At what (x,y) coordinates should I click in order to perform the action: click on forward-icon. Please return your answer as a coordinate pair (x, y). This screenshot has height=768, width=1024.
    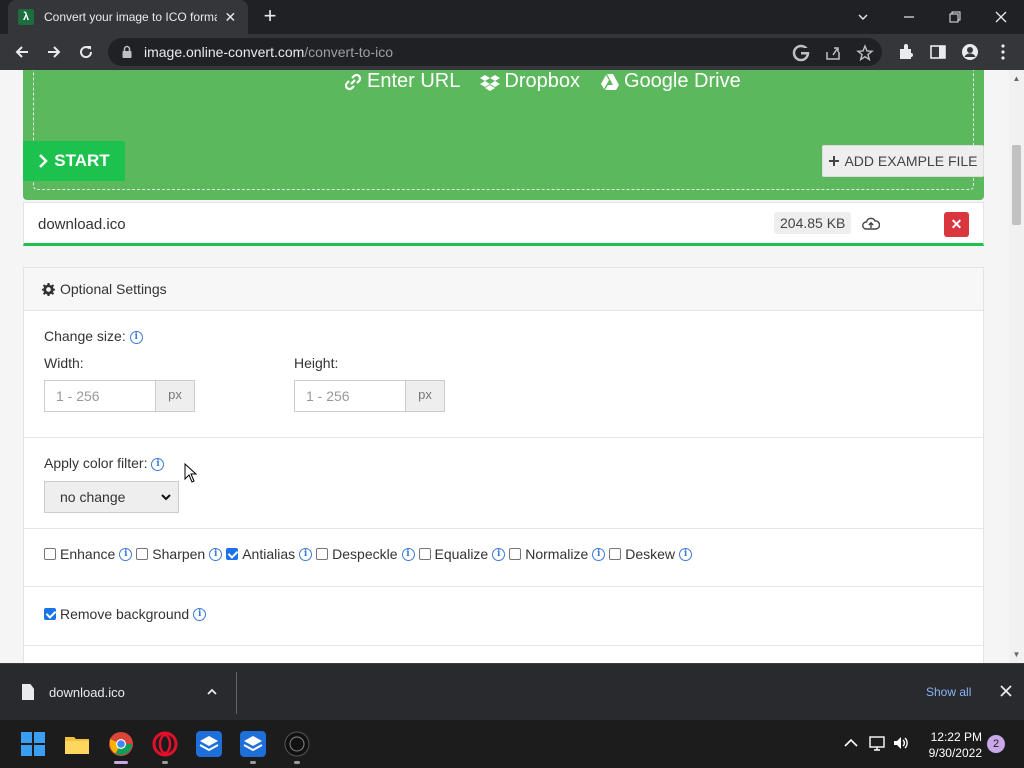
    Looking at the image, I should click on (54, 52).